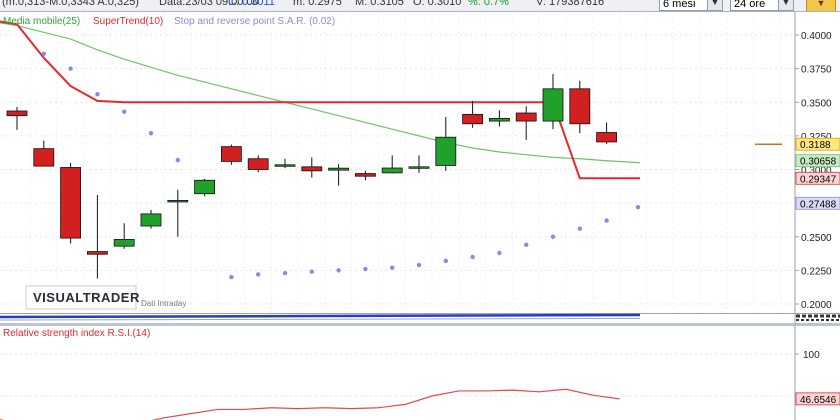 This screenshot has height=420, width=840. I want to click on legend-sma: Media mobile(25), so click(41, 21).